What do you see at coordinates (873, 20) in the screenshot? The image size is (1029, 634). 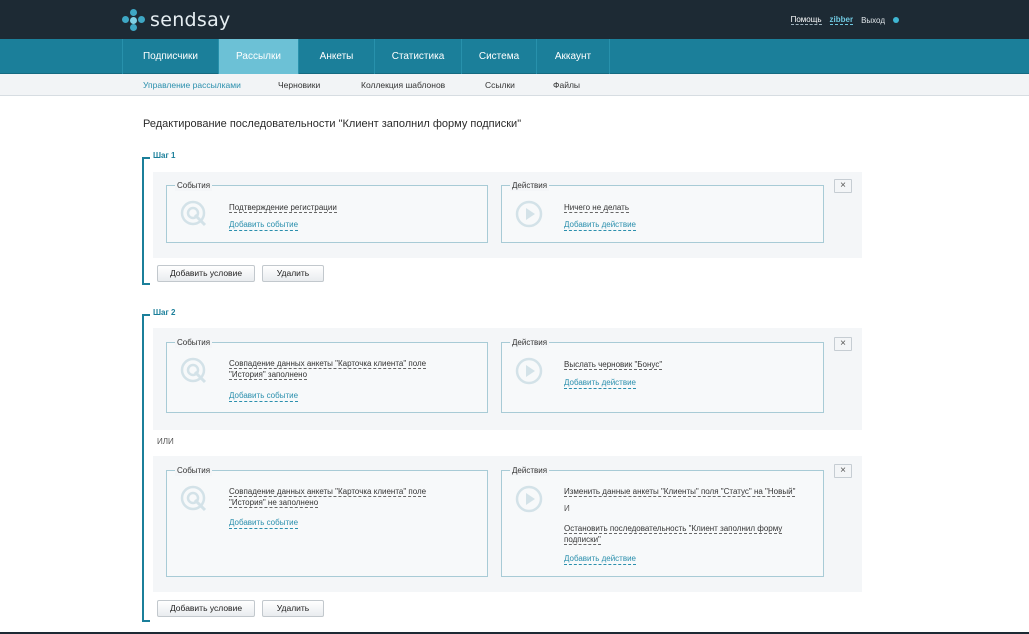 I see `logout-link: Выход` at bounding box center [873, 20].